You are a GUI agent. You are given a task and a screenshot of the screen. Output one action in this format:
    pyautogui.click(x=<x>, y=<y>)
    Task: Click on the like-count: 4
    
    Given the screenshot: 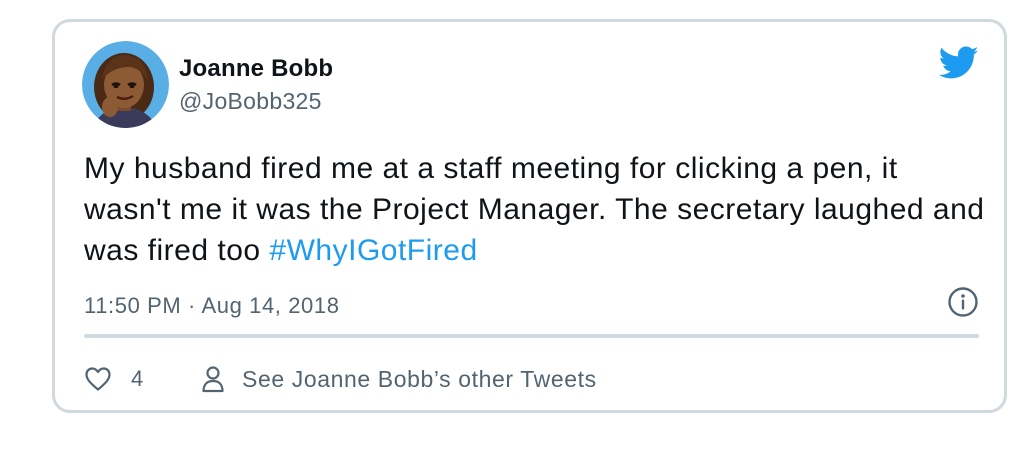 What is the action you would take?
    pyautogui.click(x=137, y=378)
    